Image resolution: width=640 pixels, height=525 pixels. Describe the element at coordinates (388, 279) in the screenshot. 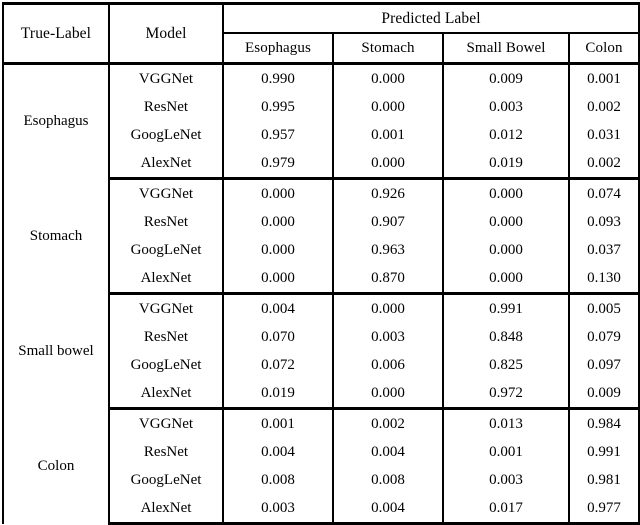

I see `cell-value: 0.870` at that location.